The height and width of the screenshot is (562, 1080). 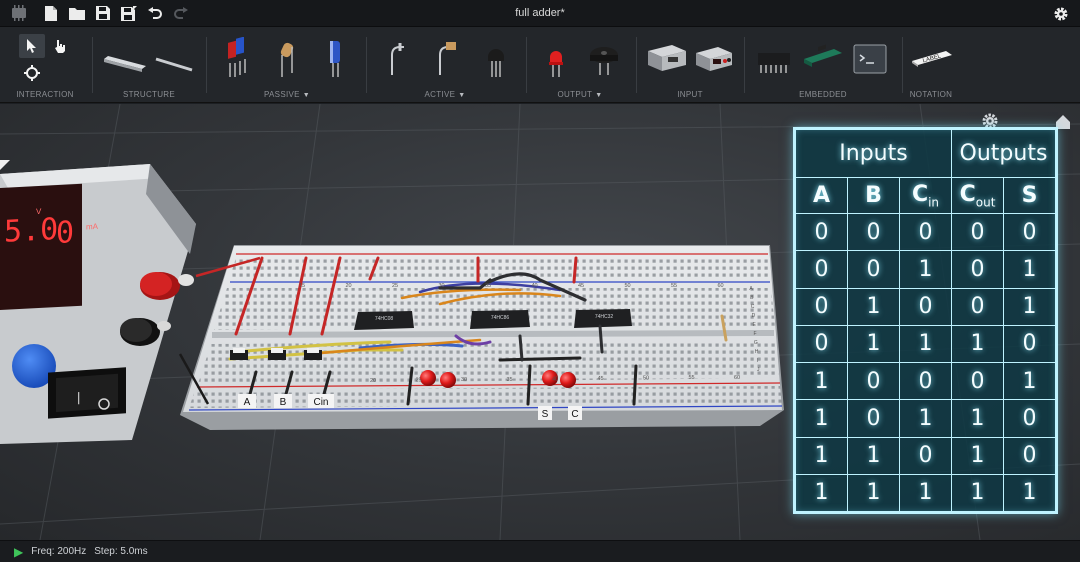 I want to click on group-label-structure: STRUCTURE, so click(x=149, y=94).